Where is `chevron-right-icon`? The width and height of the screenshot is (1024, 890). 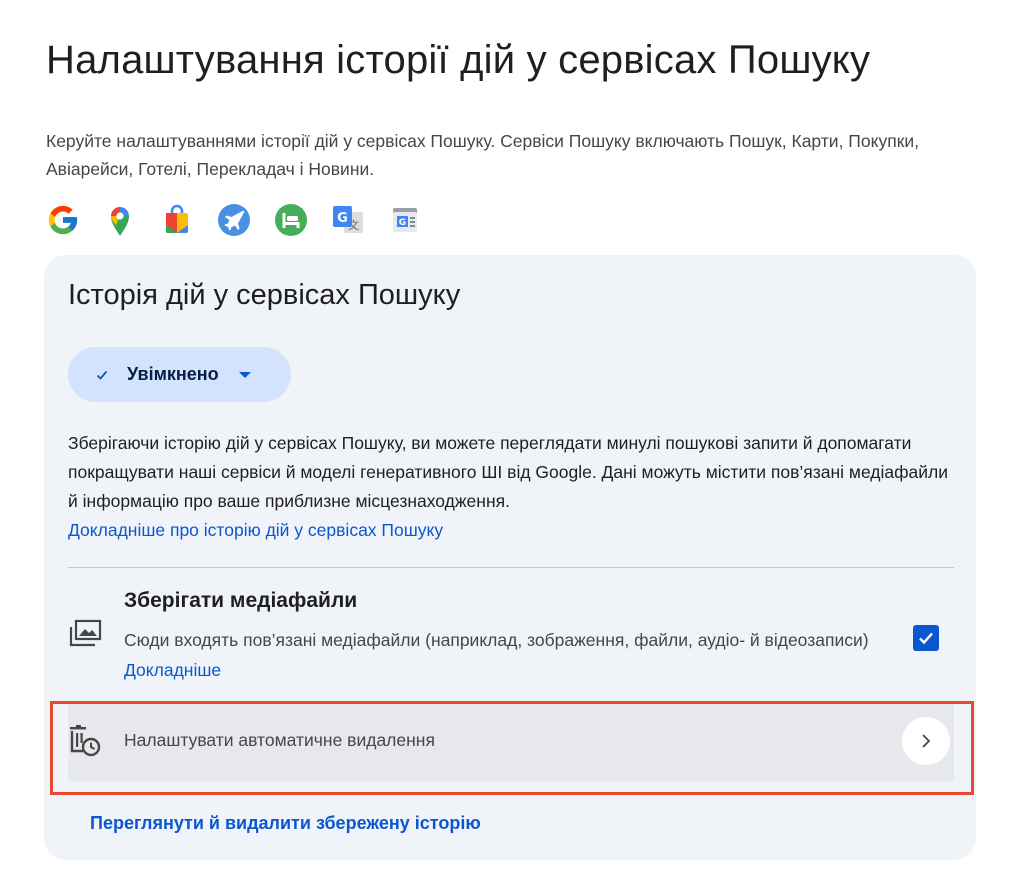 chevron-right-icon is located at coordinates (926, 741).